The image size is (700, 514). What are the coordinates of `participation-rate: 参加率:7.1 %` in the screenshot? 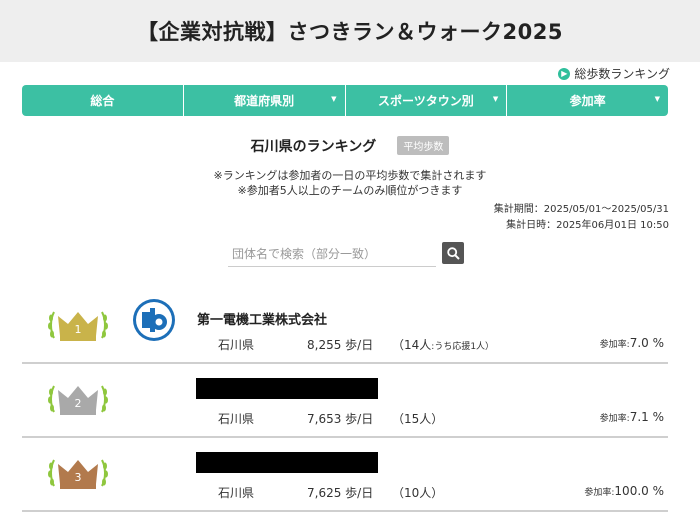 It's located at (632, 417).